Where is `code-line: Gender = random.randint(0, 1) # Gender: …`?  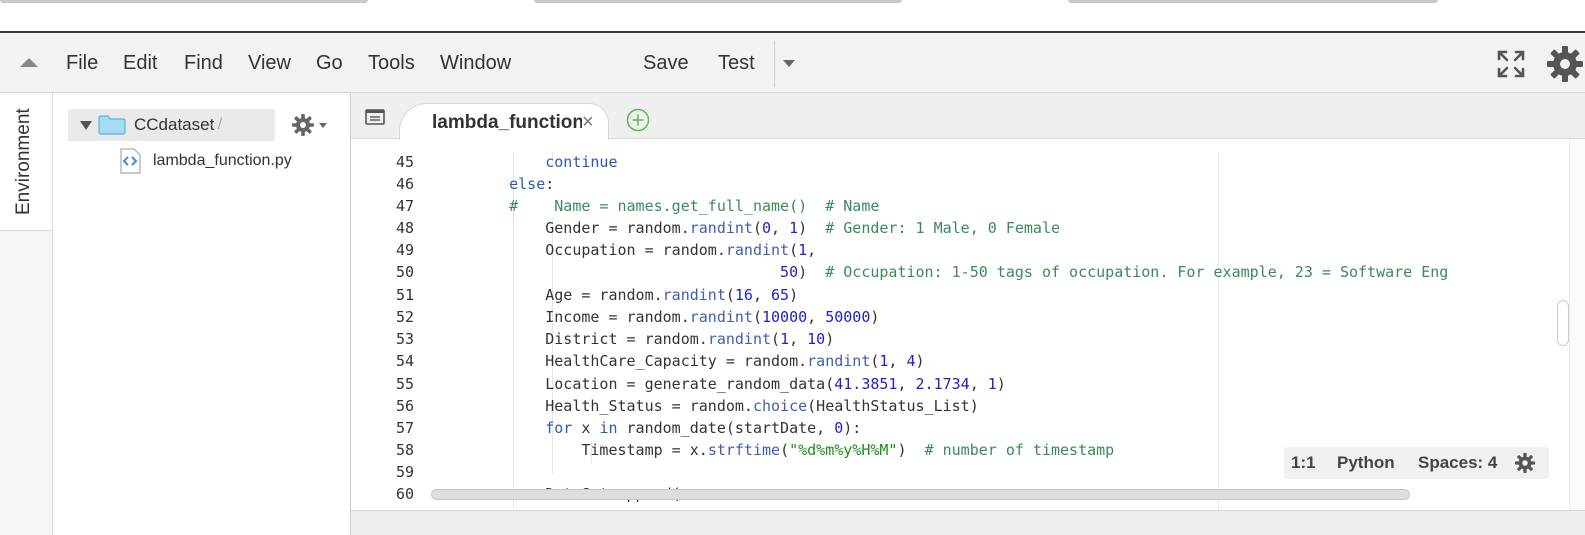 code-line: Gender = random.randint(0, 1) # Gender: … is located at coordinates (767, 228).